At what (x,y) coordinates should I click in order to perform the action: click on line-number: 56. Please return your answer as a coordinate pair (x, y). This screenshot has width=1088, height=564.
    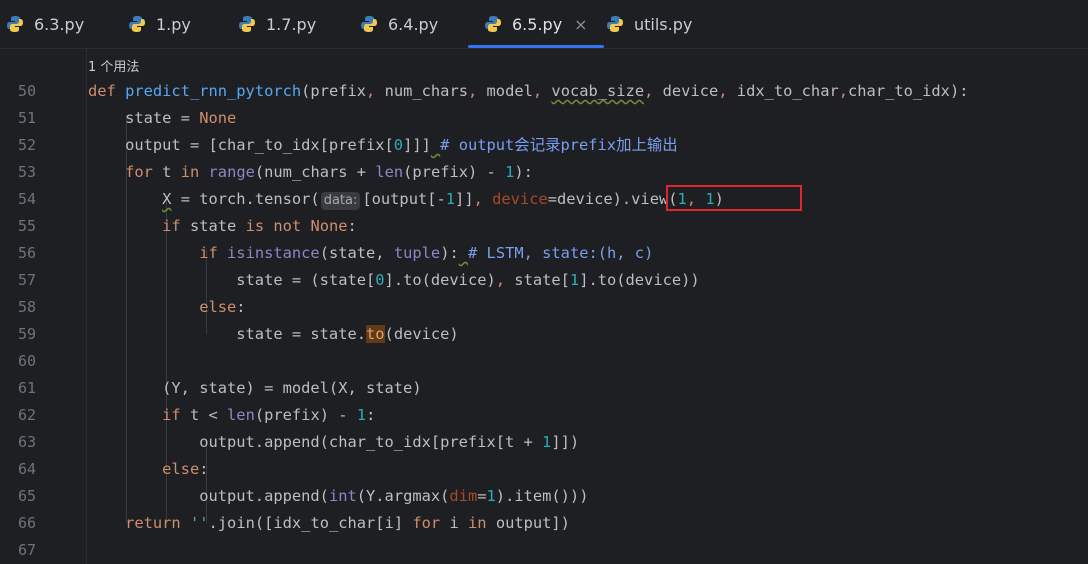
    Looking at the image, I should click on (26, 253).